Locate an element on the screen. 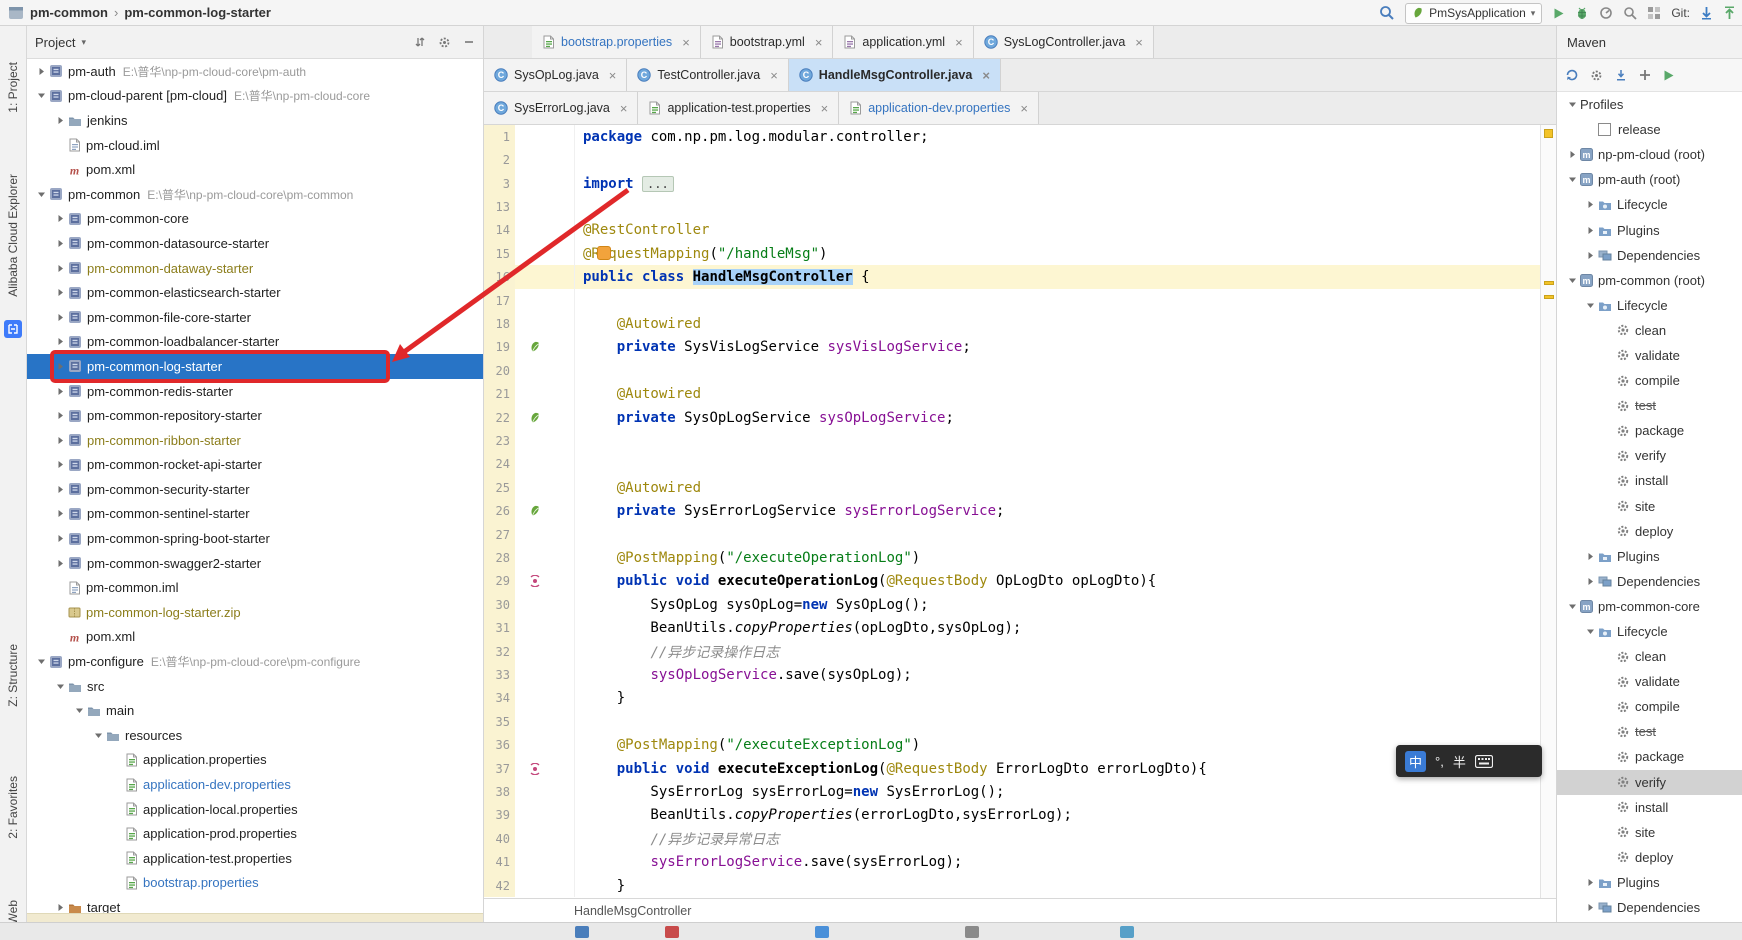 This screenshot has width=1742, height=940. maven-tree-item: verify is located at coordinates (1649, 455).